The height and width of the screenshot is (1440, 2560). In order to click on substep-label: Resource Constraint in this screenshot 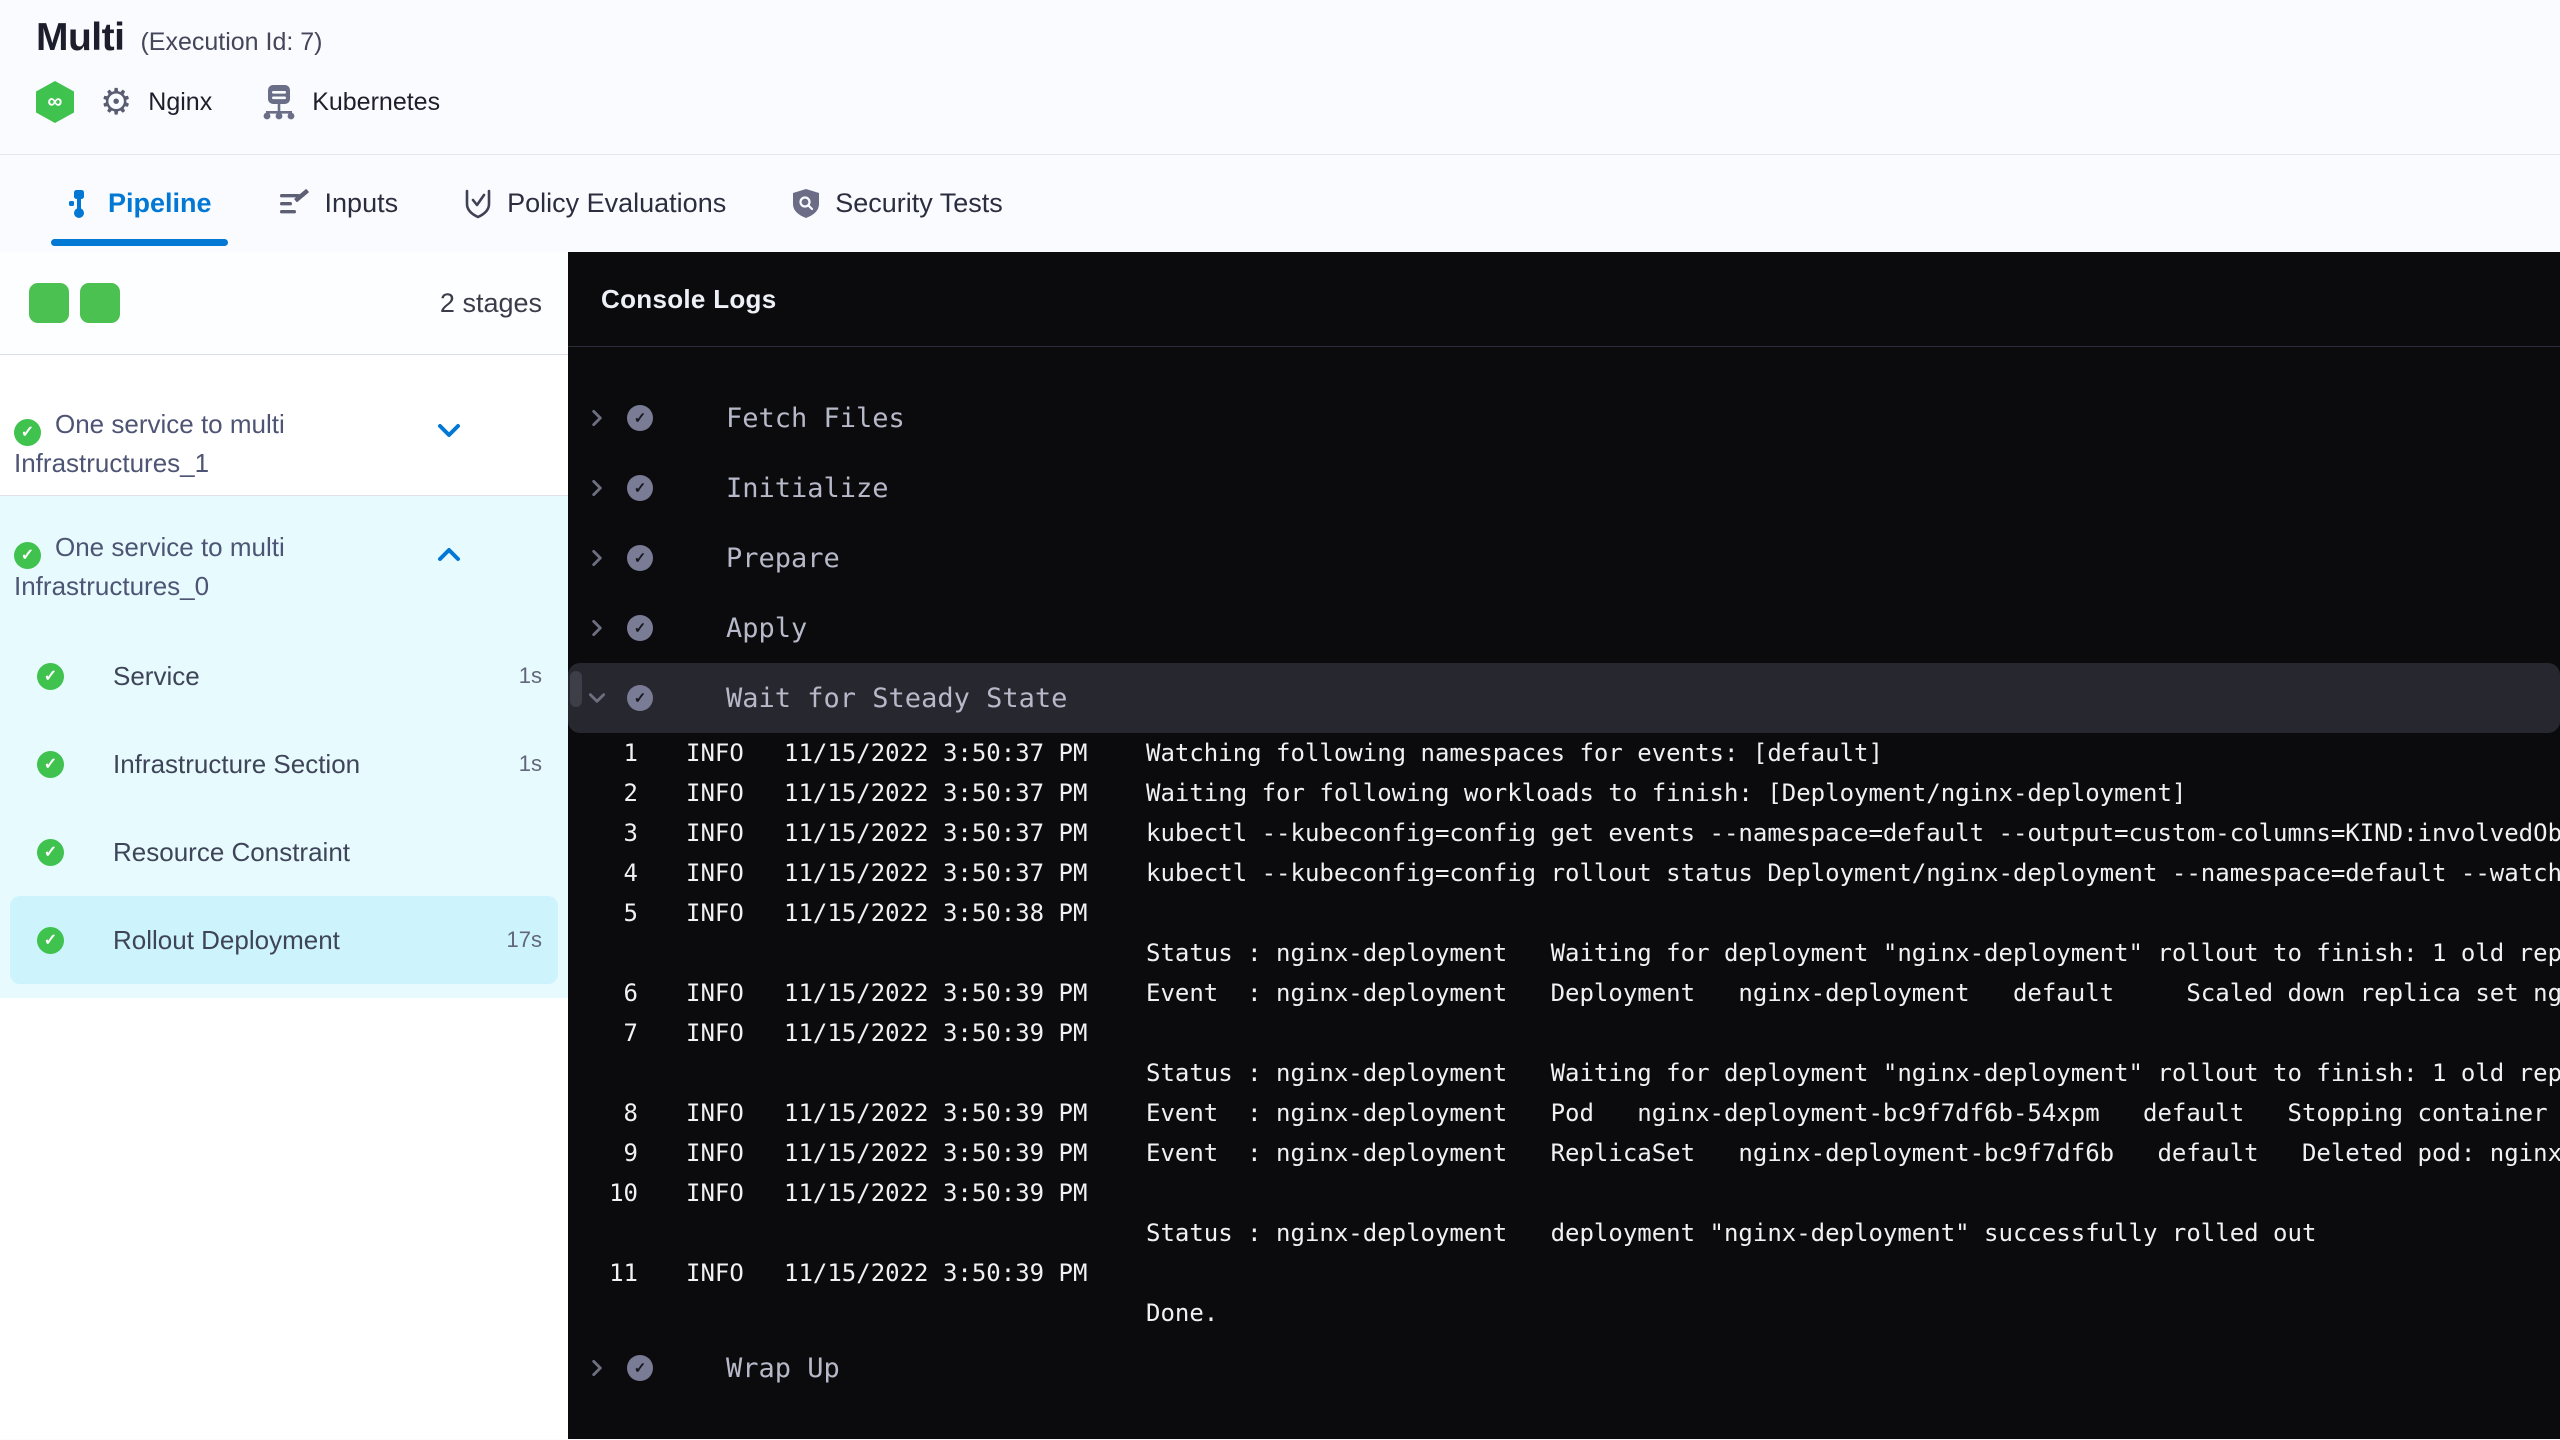, I will do `click(231, 851)`.